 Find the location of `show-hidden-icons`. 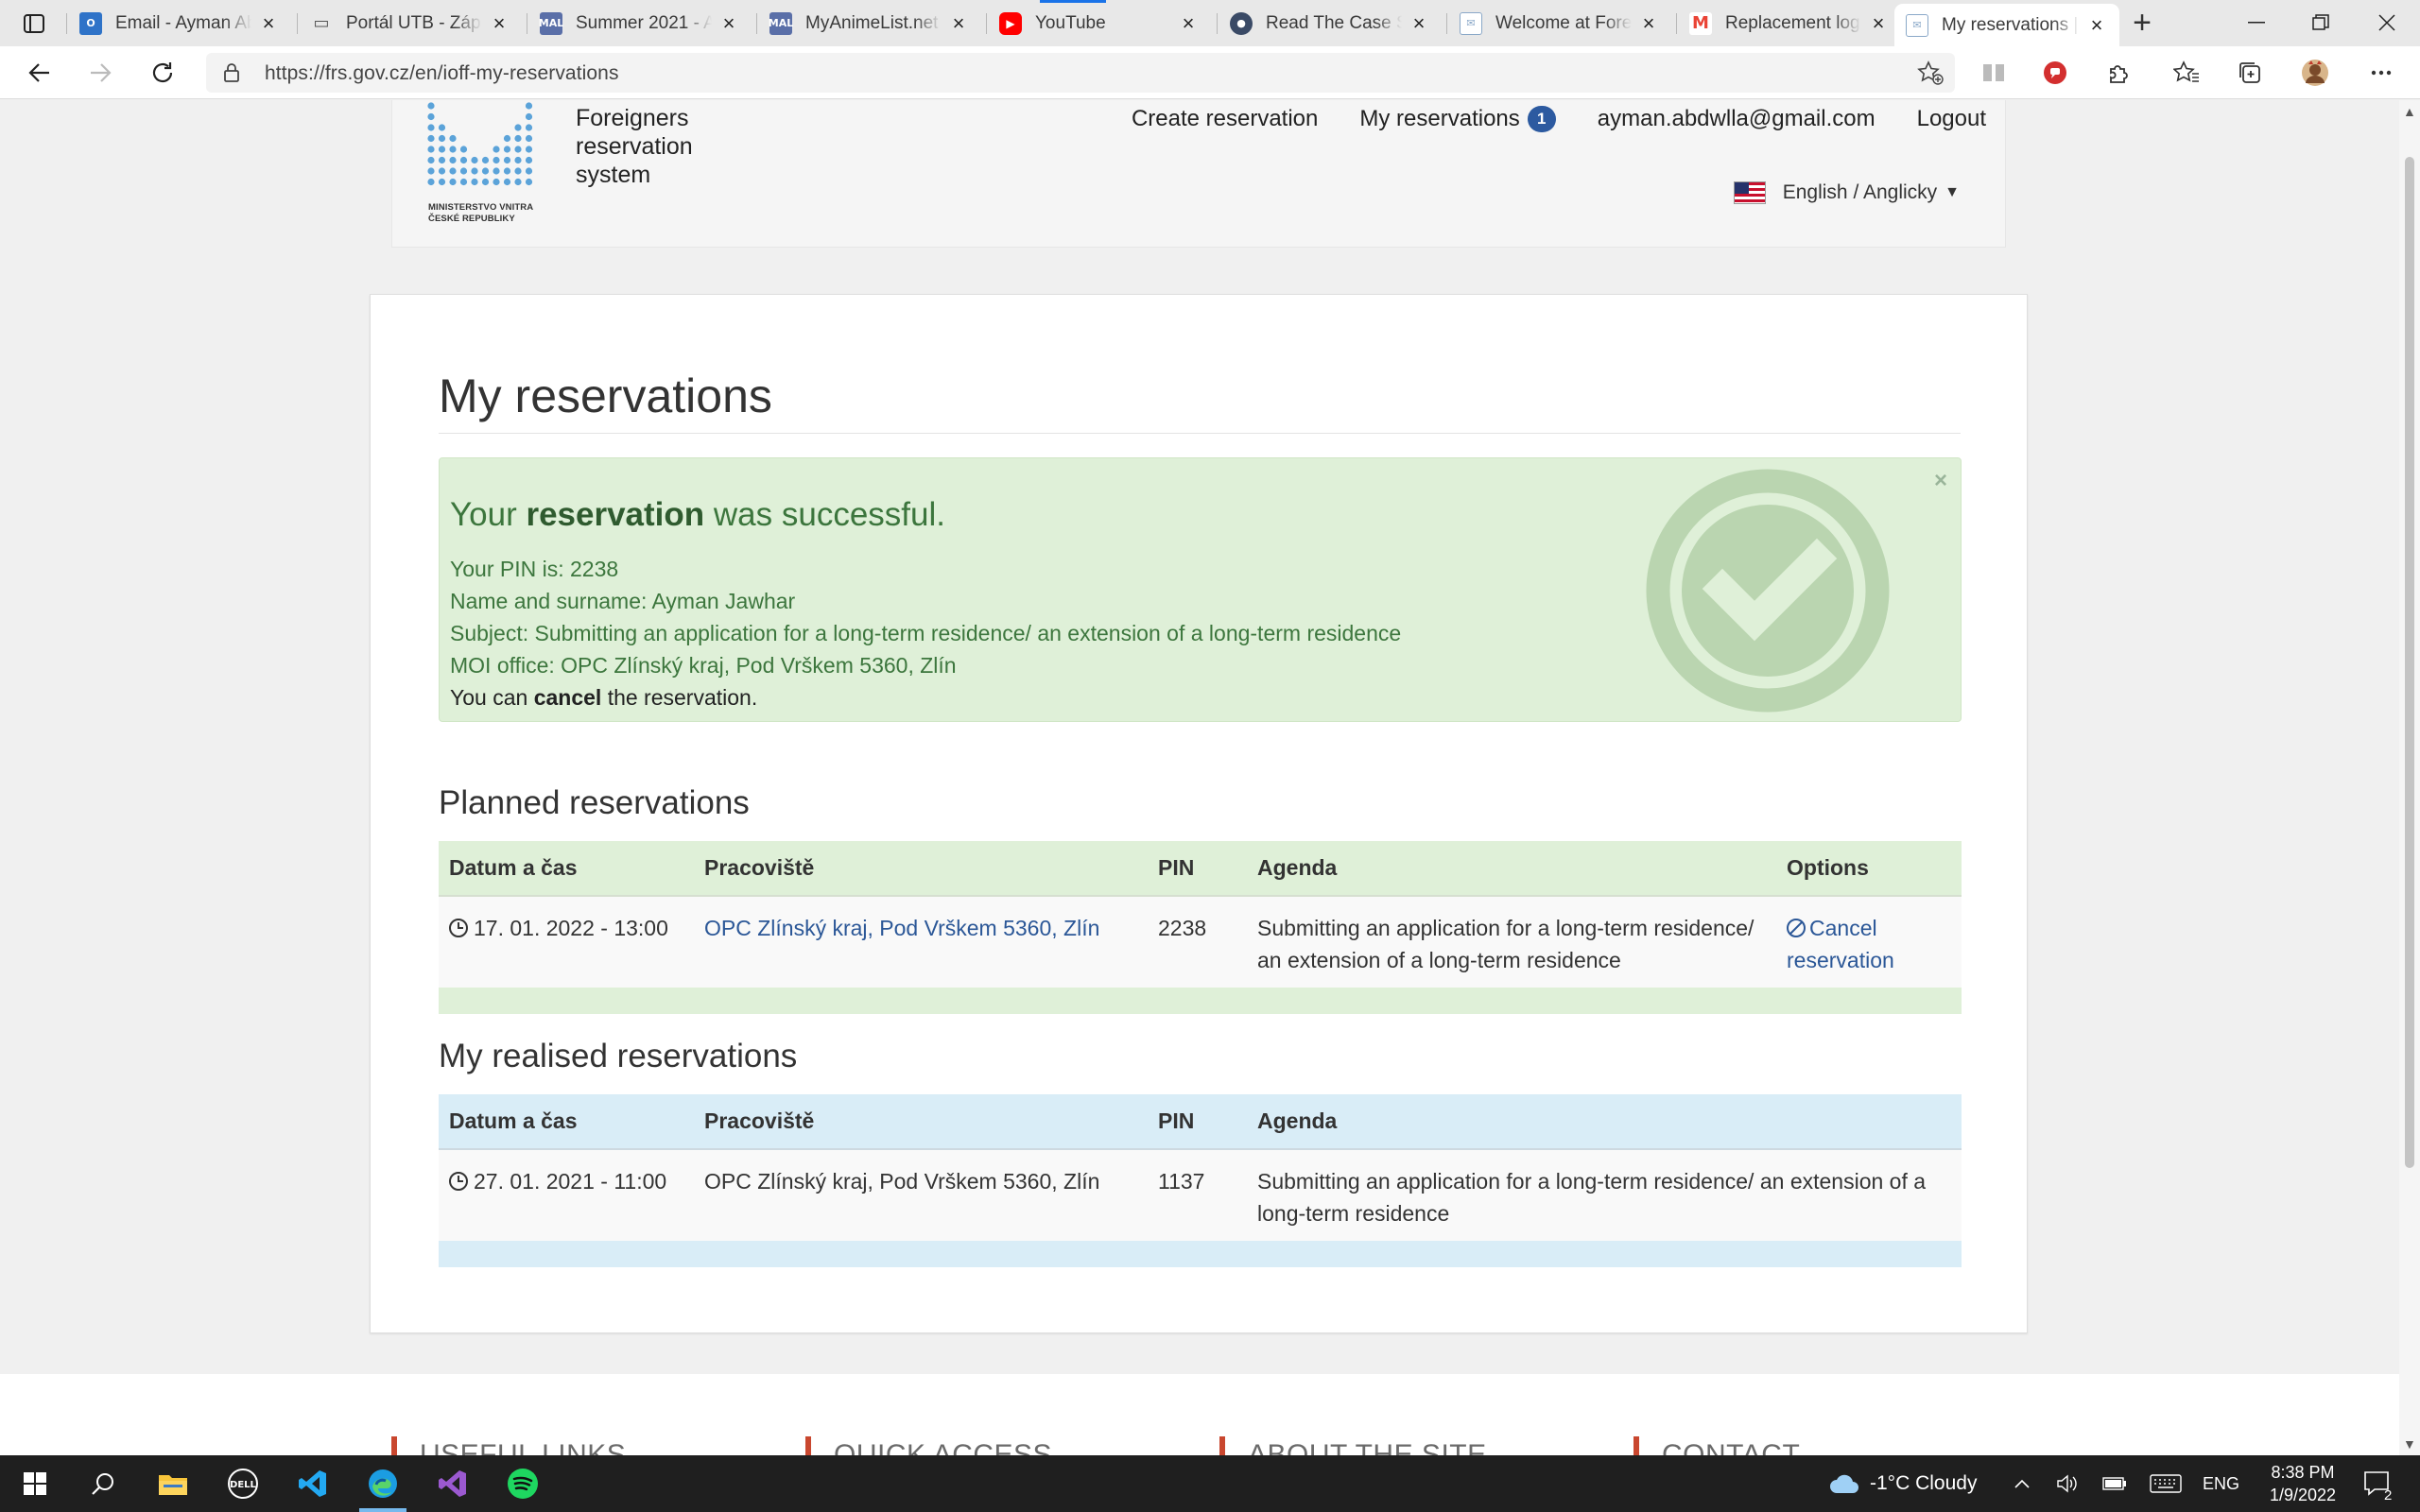

show-hidden-icons is located at coordinates (2022, 1483).